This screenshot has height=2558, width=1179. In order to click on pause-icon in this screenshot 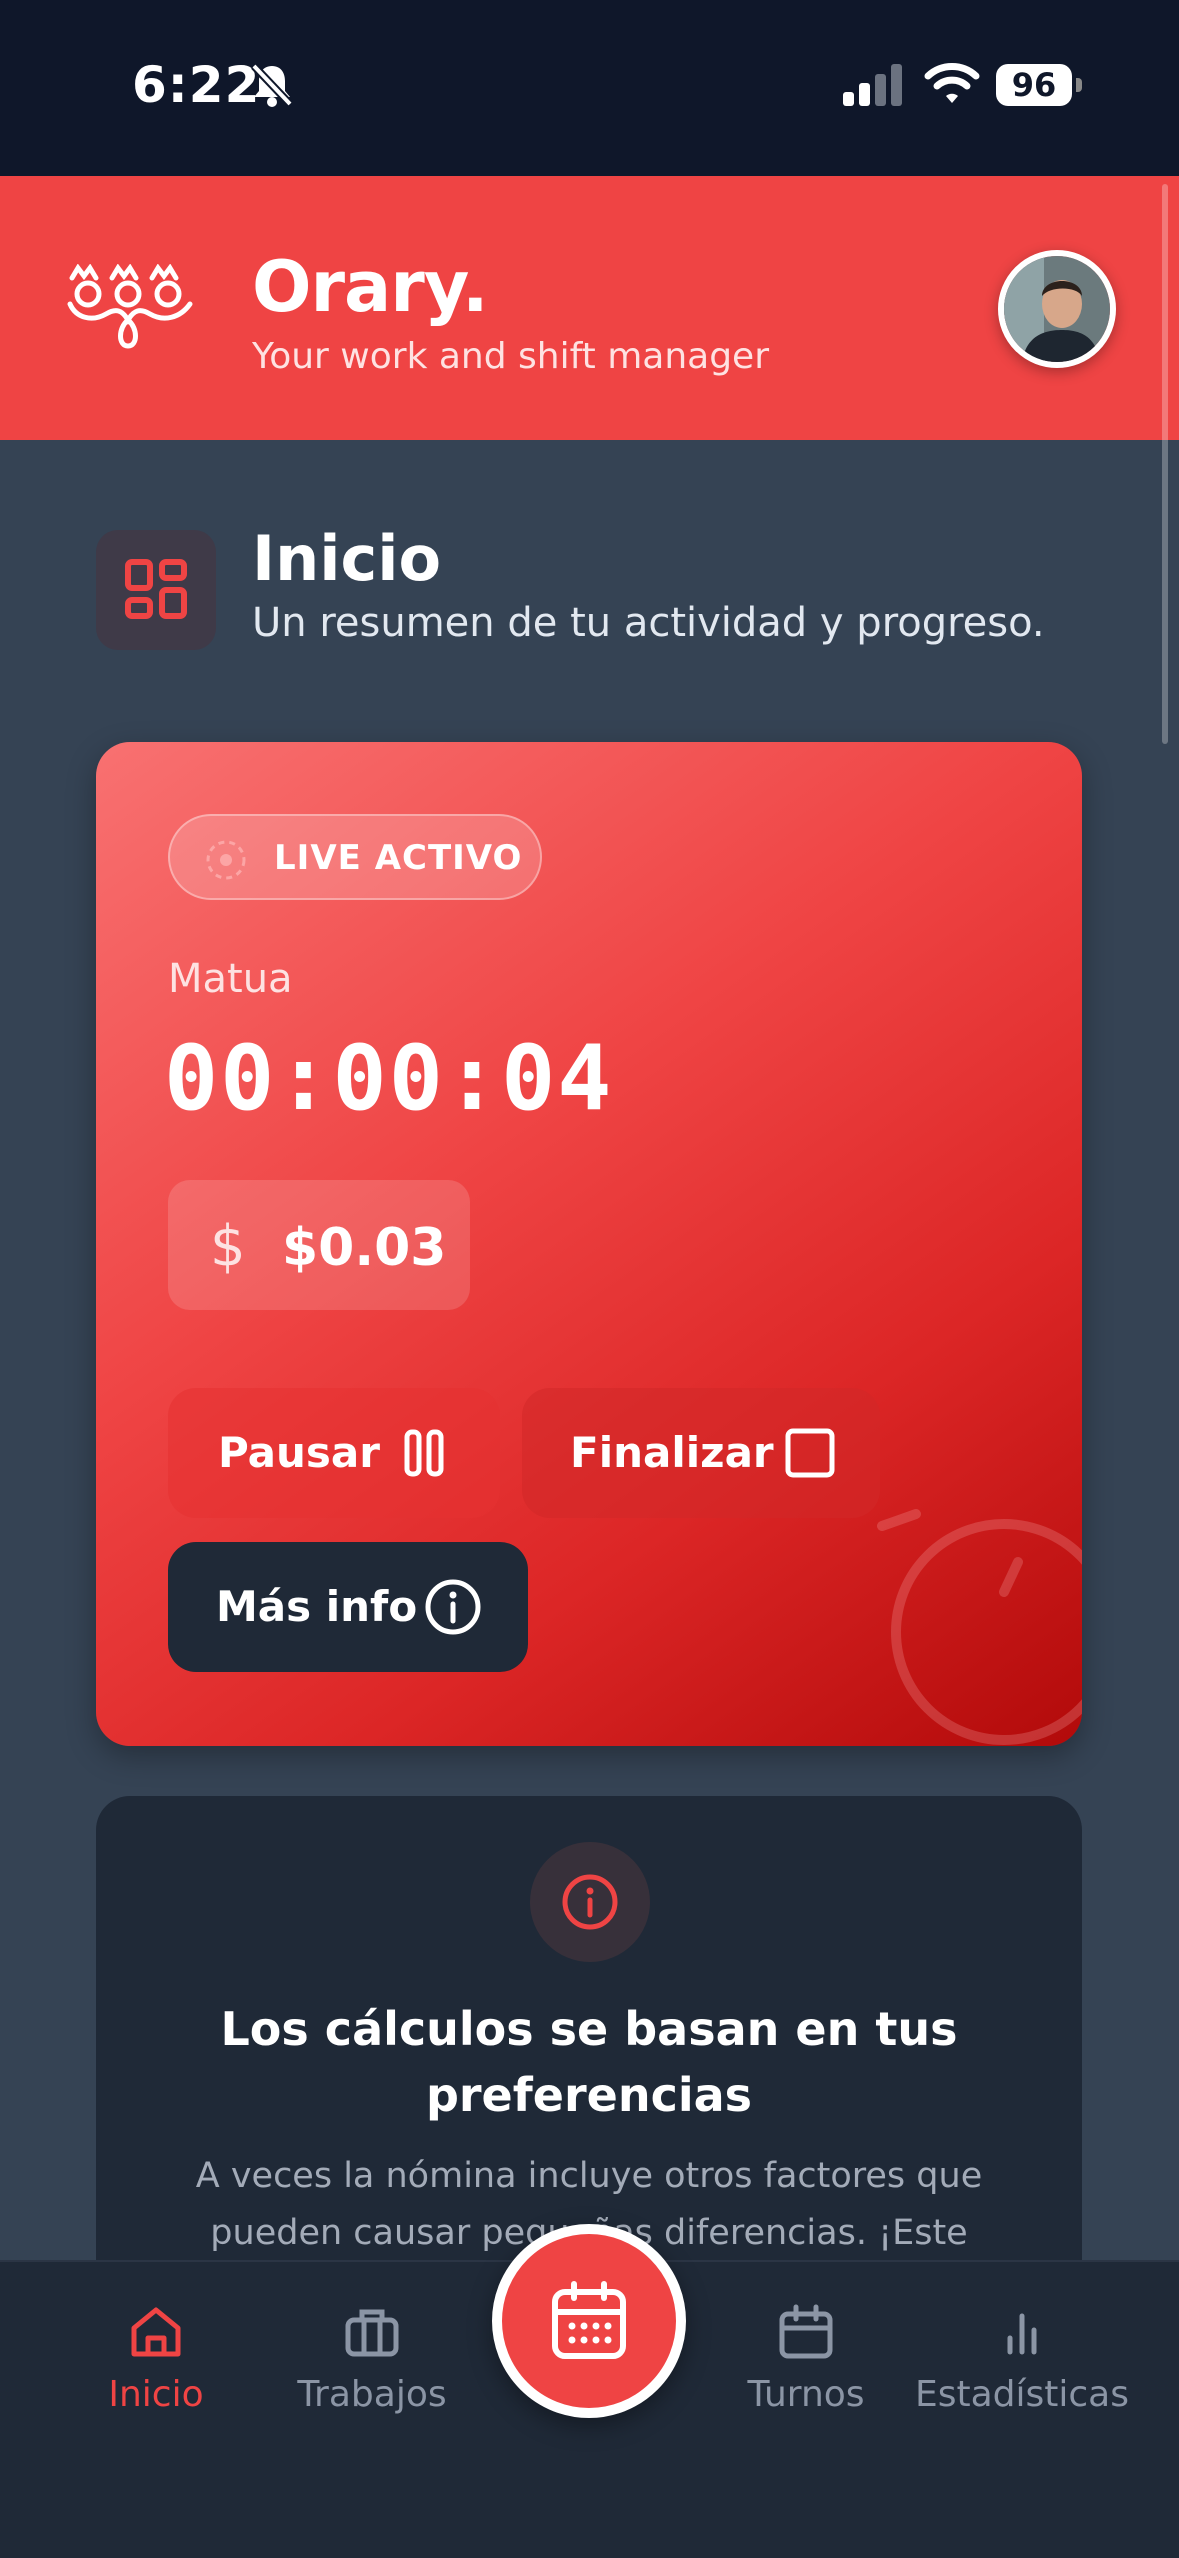, I will do `click(424, 1453)`.